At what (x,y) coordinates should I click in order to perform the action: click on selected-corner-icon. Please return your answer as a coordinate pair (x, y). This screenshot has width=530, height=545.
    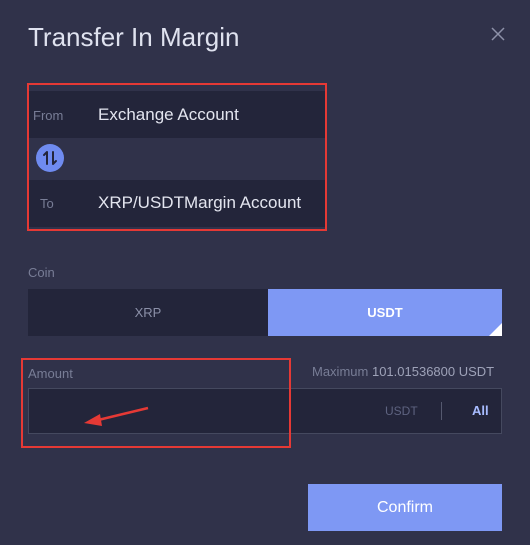
    Looking at the image, I should click on (495, 329).